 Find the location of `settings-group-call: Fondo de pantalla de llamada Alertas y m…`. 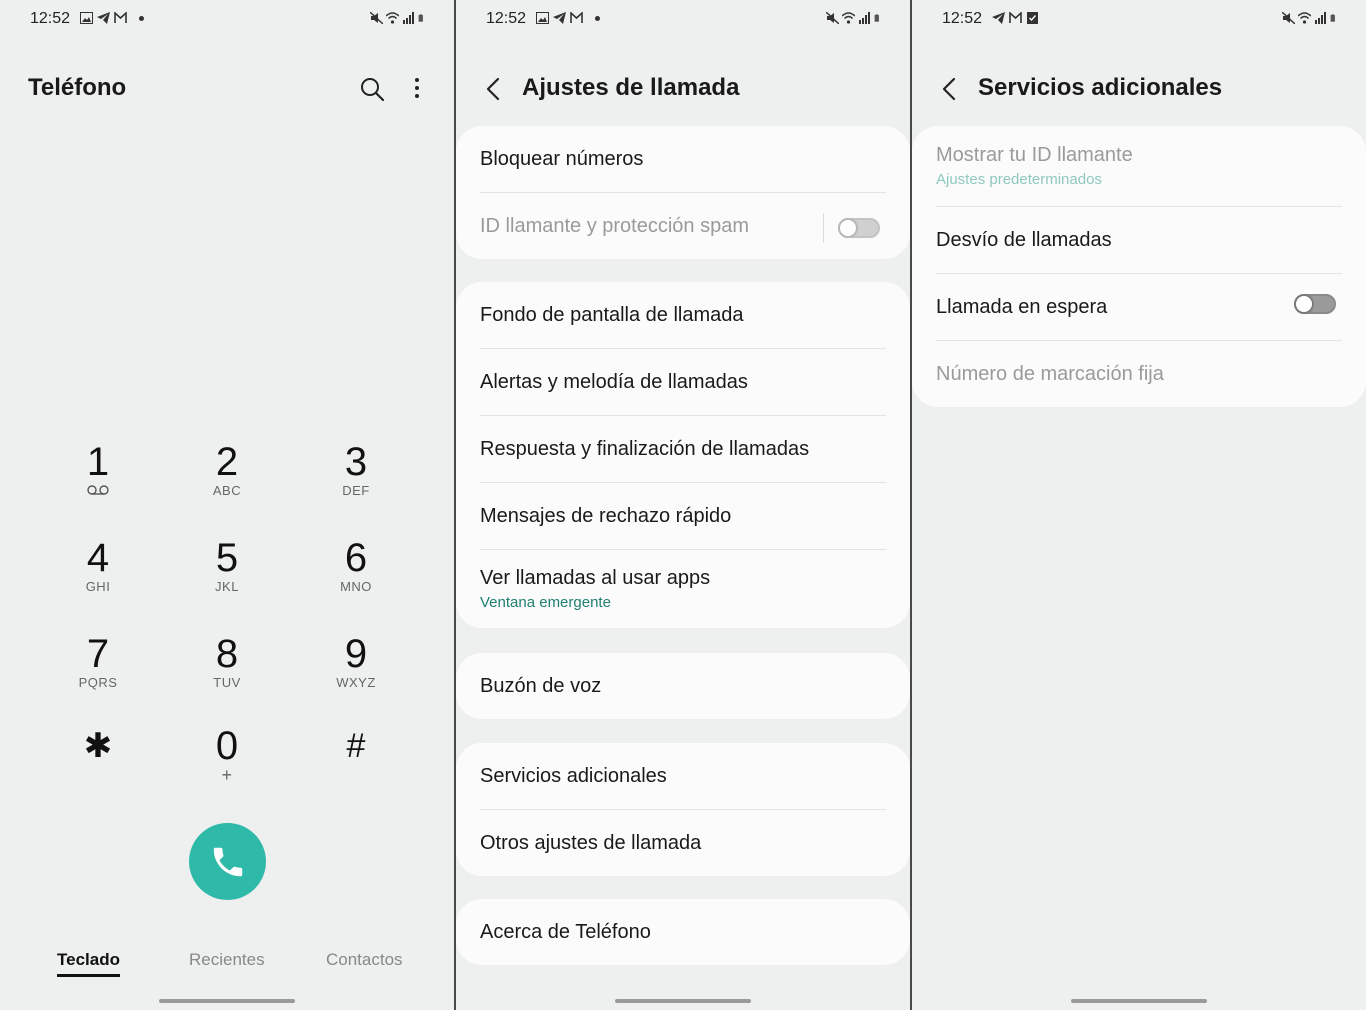

settings-group-call: Fondo de pantalla de llamada Alertas y m… is located at coordinates (683, 455).